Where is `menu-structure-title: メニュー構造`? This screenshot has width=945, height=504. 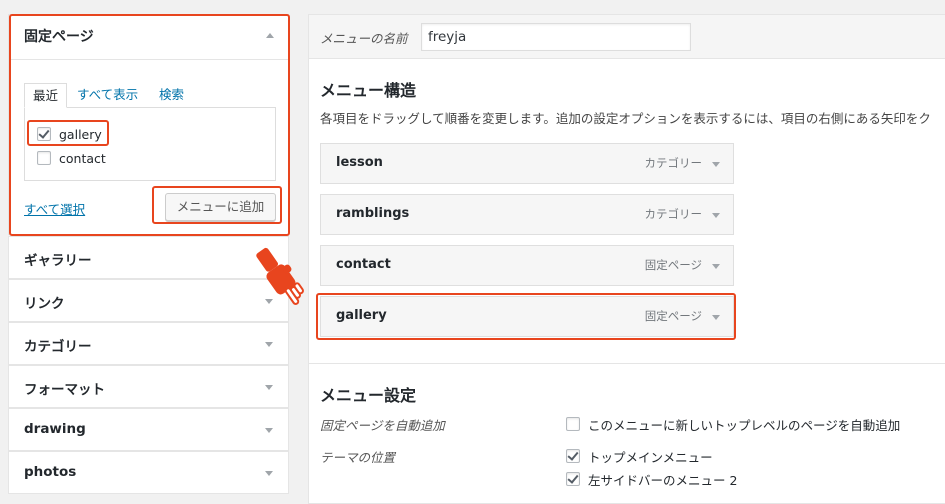
menu-structure-title: メニュー構造 is located at coordinates (368, 90).